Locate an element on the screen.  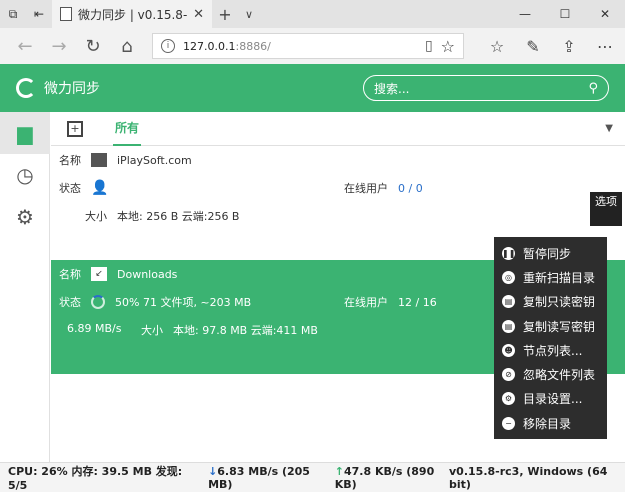
share-icon: ⇪ is located at coordinates (569, 46).